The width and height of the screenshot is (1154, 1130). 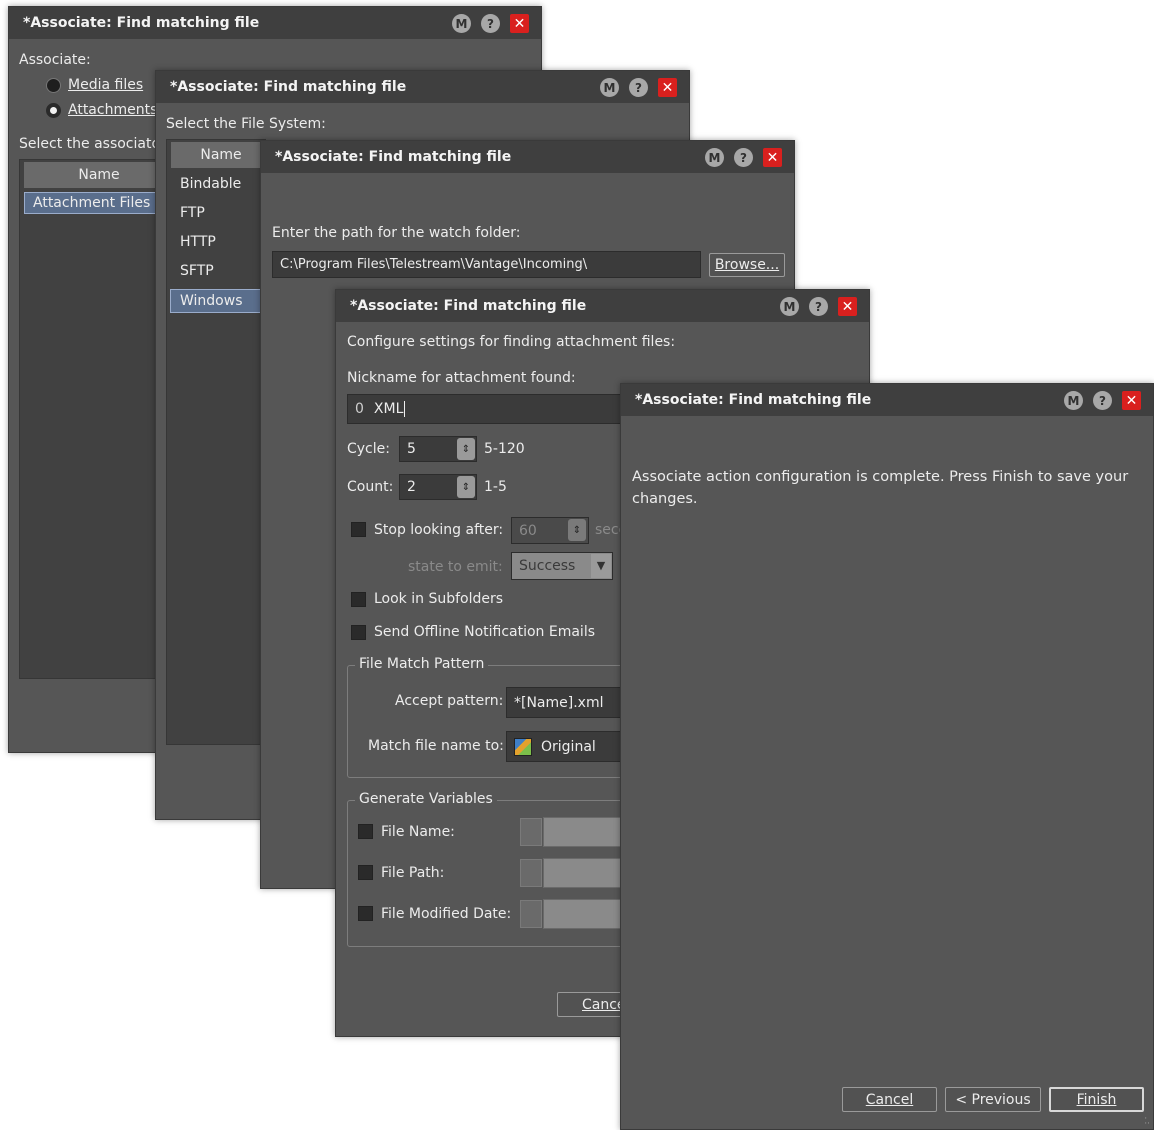 What do you see at coordinates (396, 233) in the screenshot?
I see `watch-folder-label: Enter the path for the watch folder:` at bounding box center [396, 233].